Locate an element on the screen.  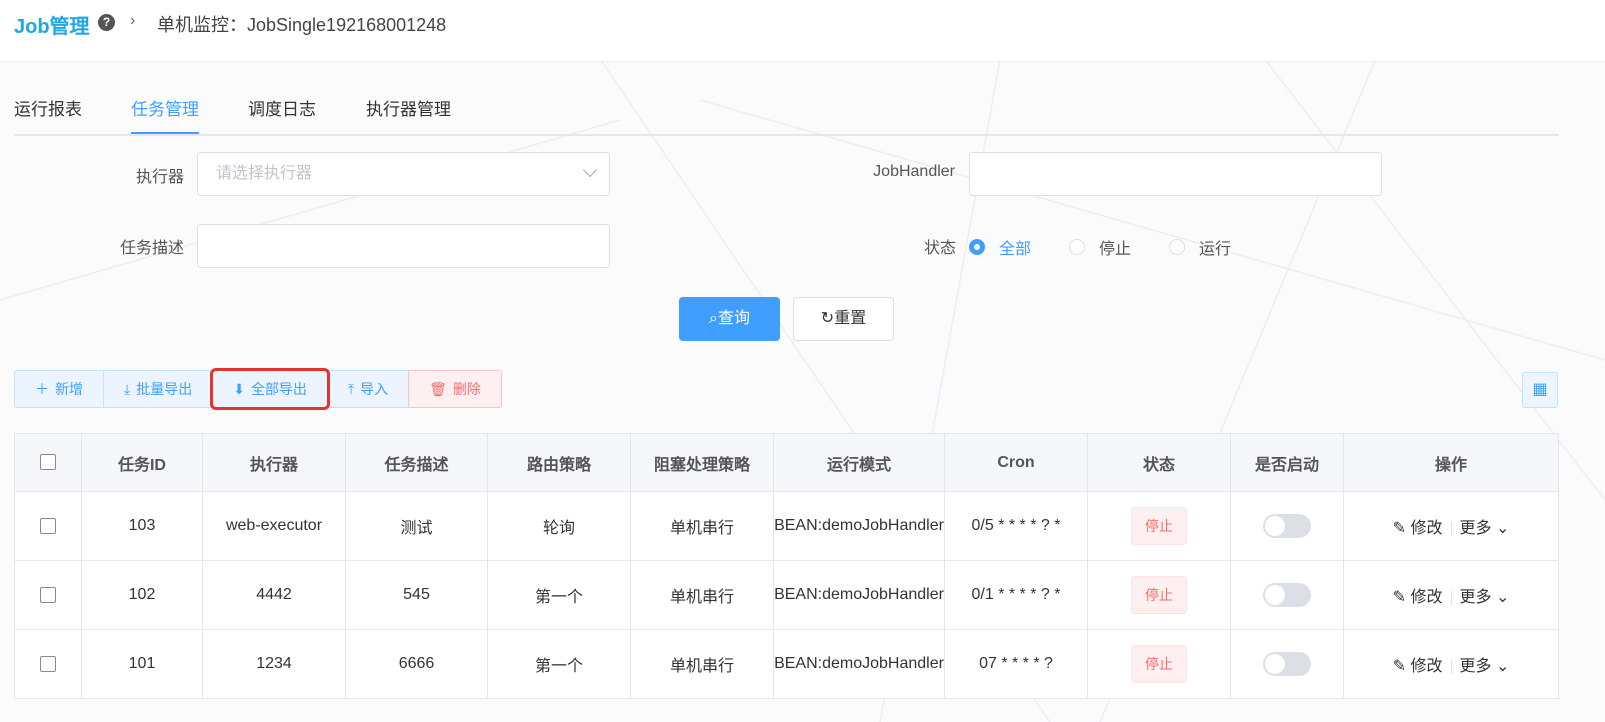
desc-input is located at coordinates (403, 246).